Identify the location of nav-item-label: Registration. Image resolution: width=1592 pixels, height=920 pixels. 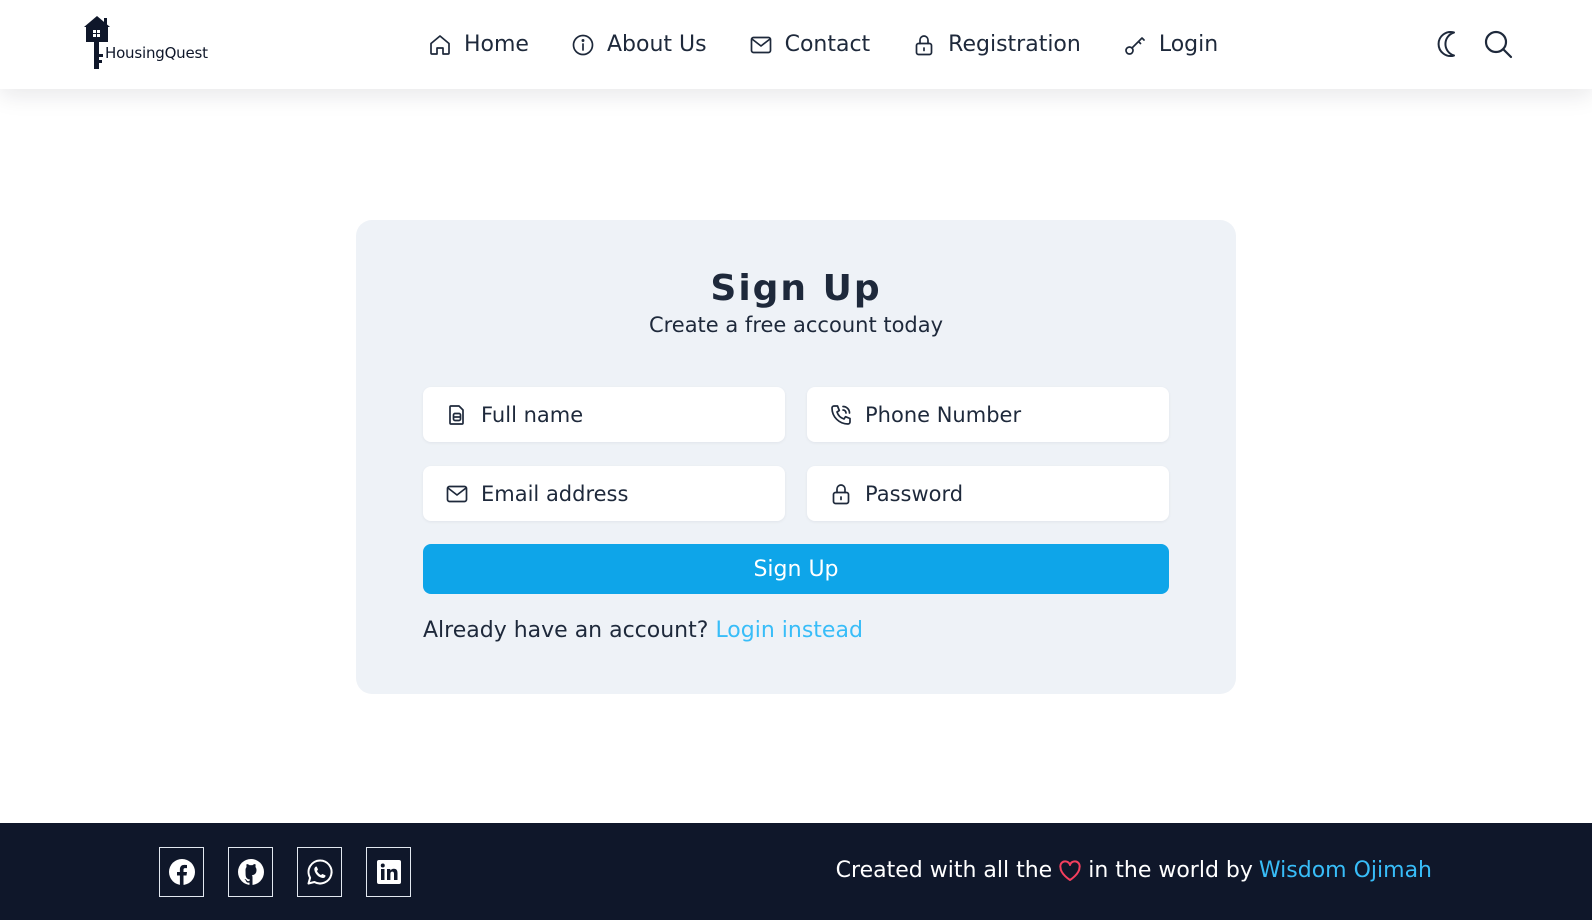
(1014, 44).